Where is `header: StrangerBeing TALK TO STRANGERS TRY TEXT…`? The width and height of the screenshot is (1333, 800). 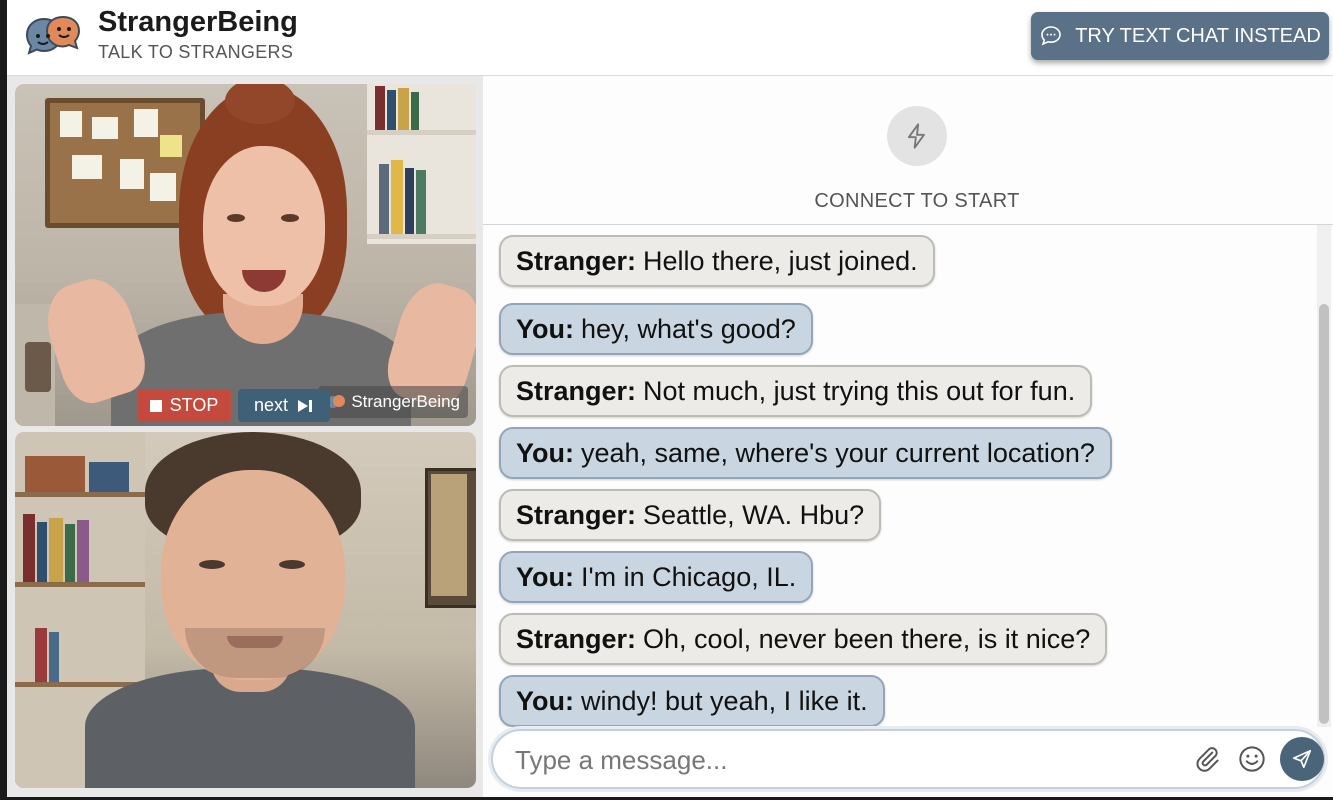 header: StrangerBeing TALK TO STRANGERS TRY TEXT… is located at coordinates (670, 38).